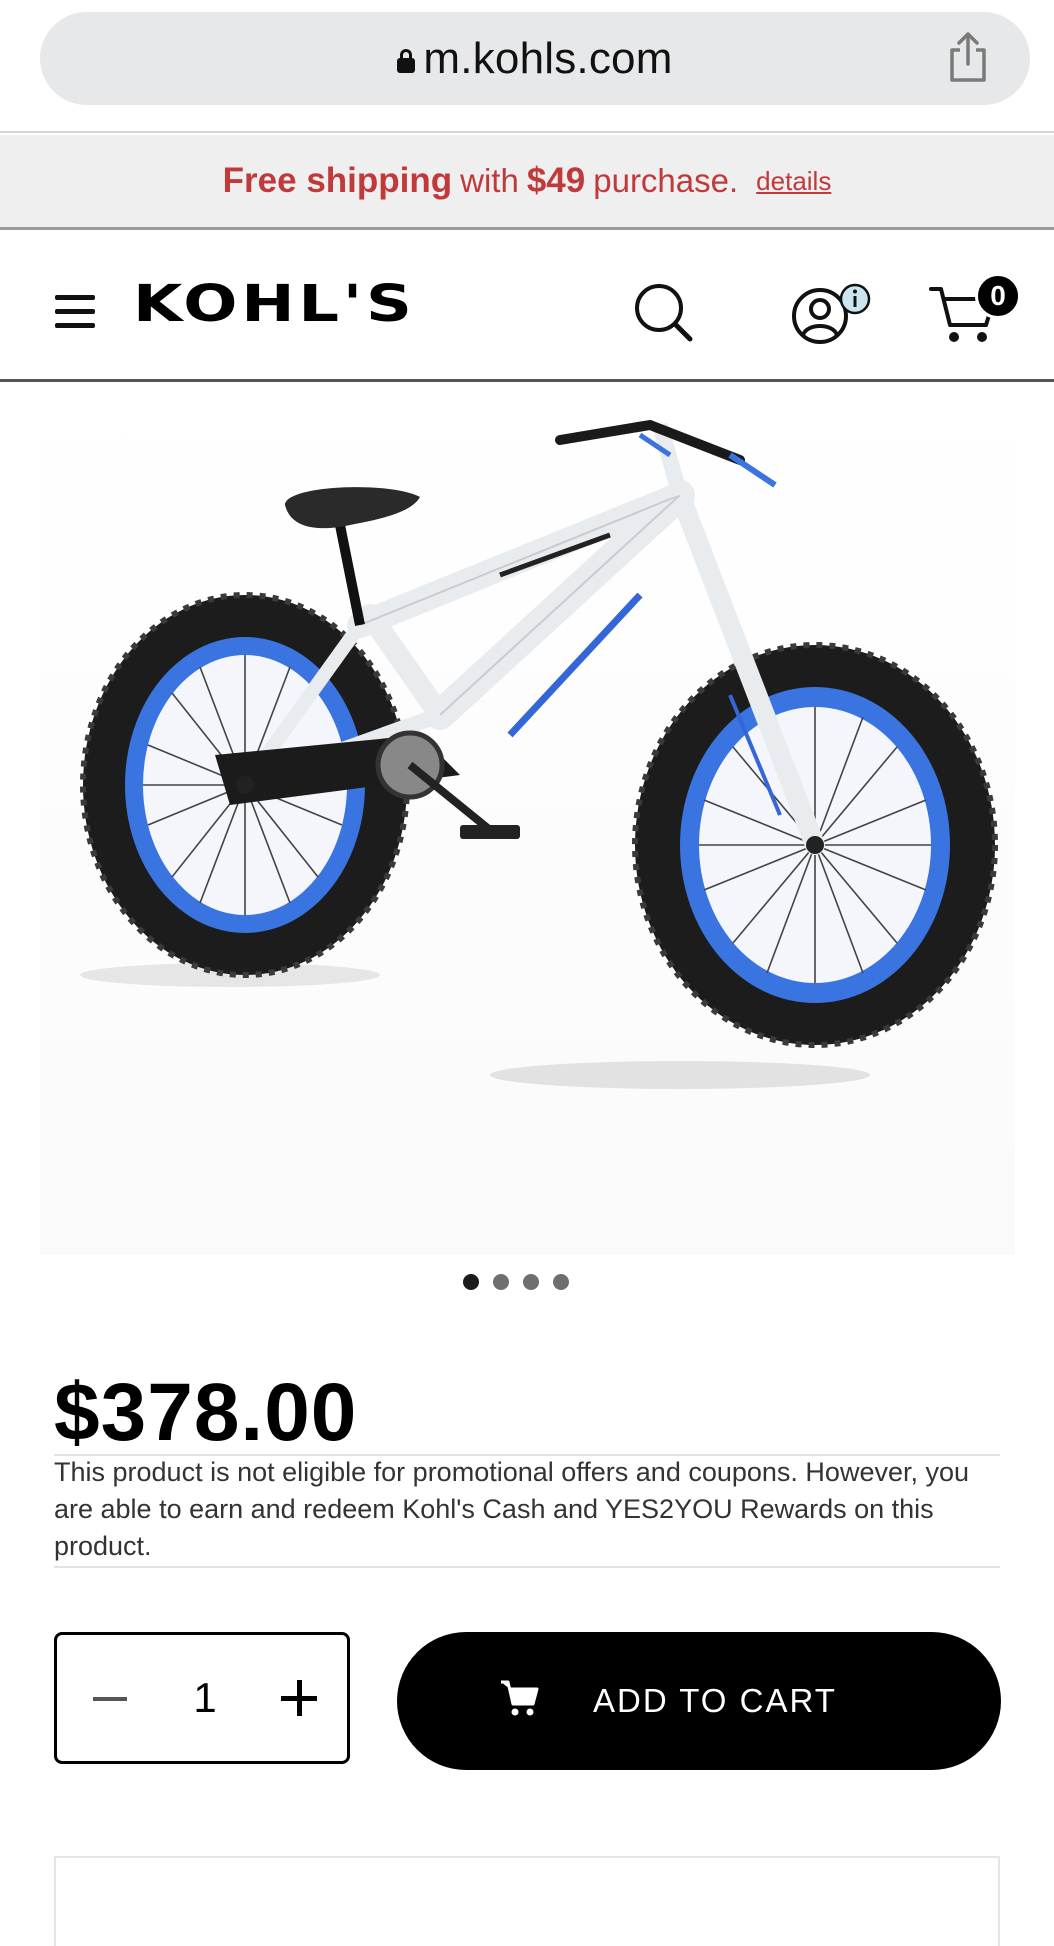  I want to click on address-bar: m.kohls.com, so click(535, 58).